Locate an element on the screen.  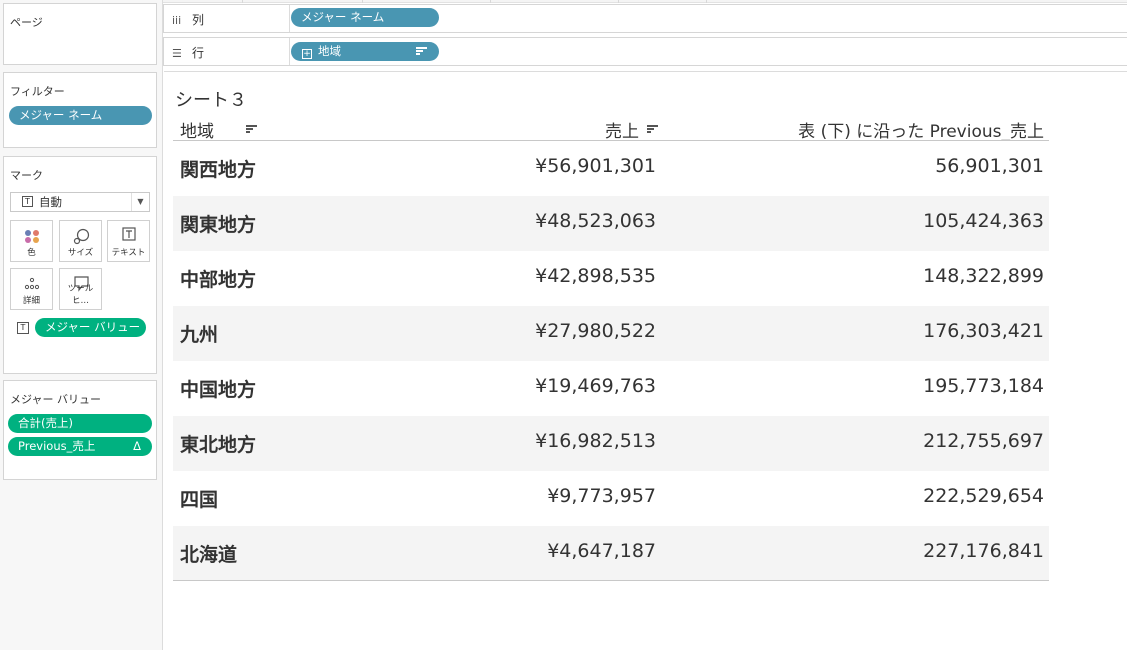
header-region: 地域 is located at coordinates (197, 129).